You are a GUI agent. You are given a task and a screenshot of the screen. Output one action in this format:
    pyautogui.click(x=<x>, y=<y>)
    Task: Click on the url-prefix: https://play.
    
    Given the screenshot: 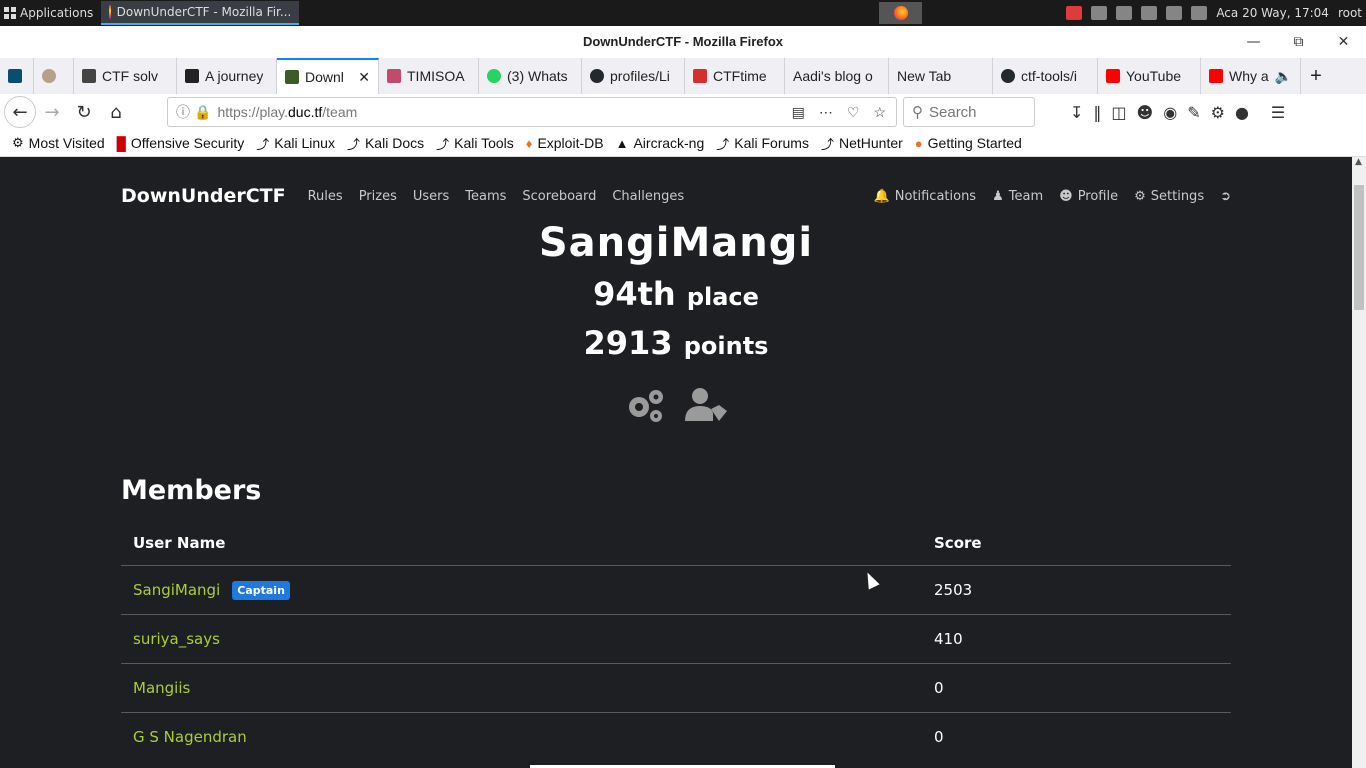 What is the action you would take?
    pyautogui.click(x=252, y=112)
    